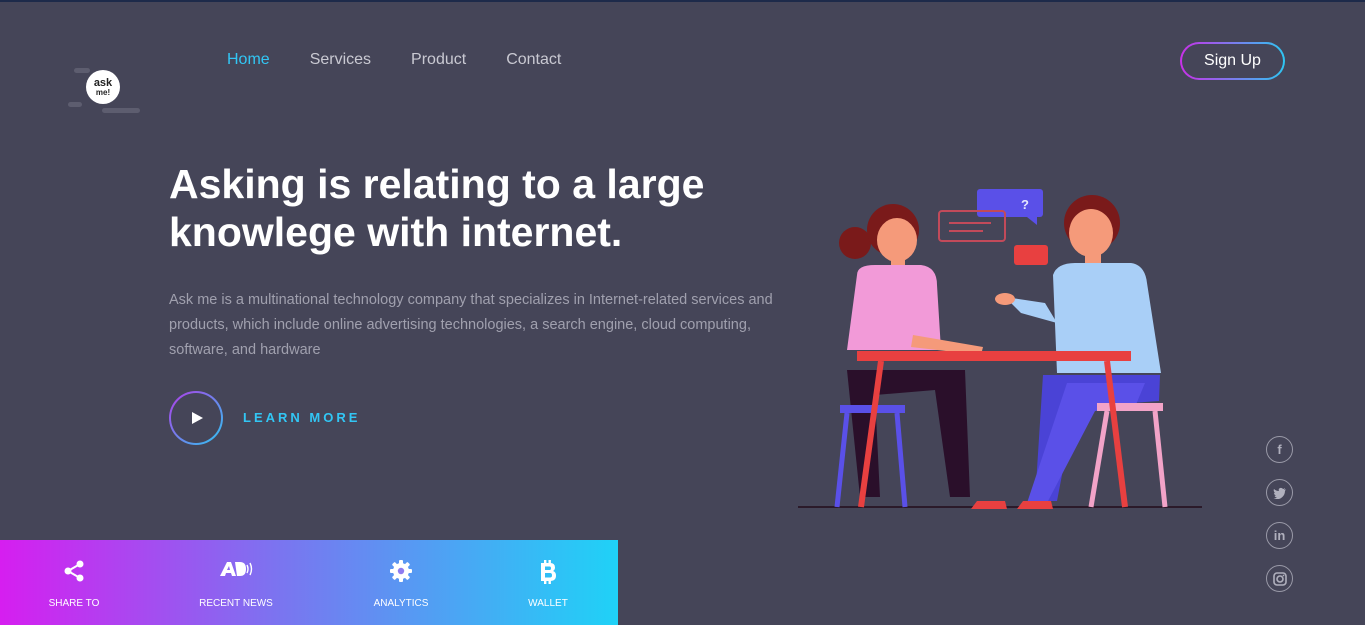 The height and width of the screenshot is (625, 1365). Describe the element at coordinates (236, 582) in the screenshot. I see `recent-news-item: RECENT NEWS` at that location.